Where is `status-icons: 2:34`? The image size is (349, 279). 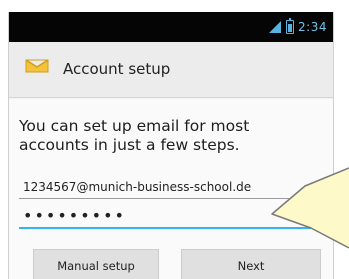 status-icons: 2:34 is located at coordinates (297, 27).